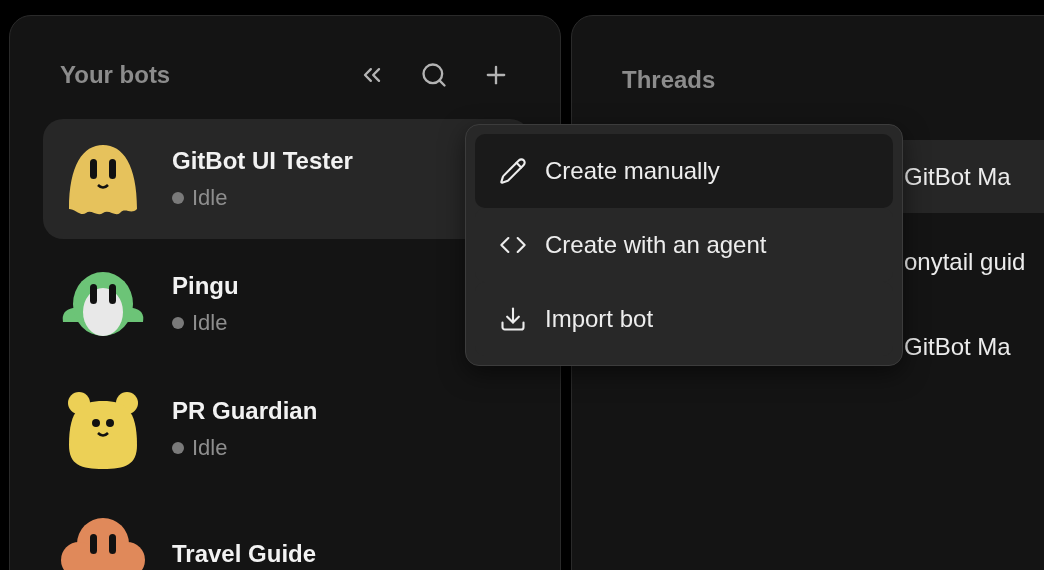  What do you see at coordinates (684, 171) in the screenshot?
I see `menu-item: Create manually` at bounding box center [684, 171].